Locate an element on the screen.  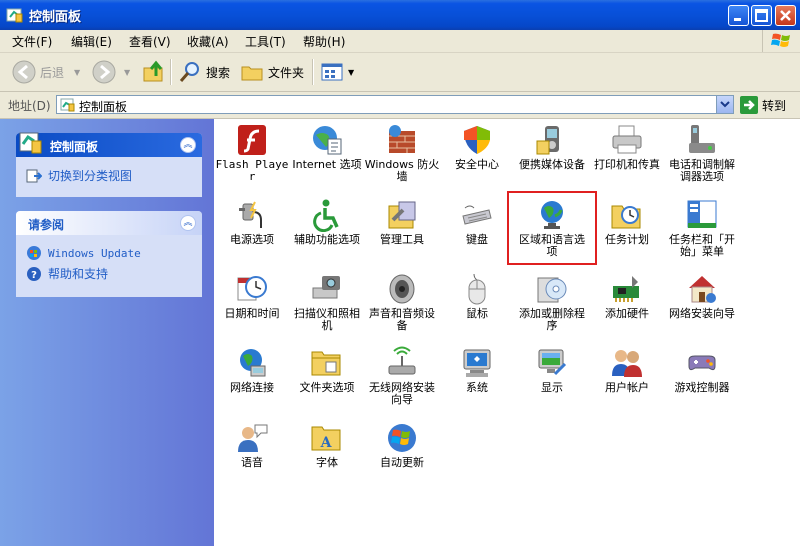
item-game-controllers: 游戏控制器 is located at coordinates (702, 370).